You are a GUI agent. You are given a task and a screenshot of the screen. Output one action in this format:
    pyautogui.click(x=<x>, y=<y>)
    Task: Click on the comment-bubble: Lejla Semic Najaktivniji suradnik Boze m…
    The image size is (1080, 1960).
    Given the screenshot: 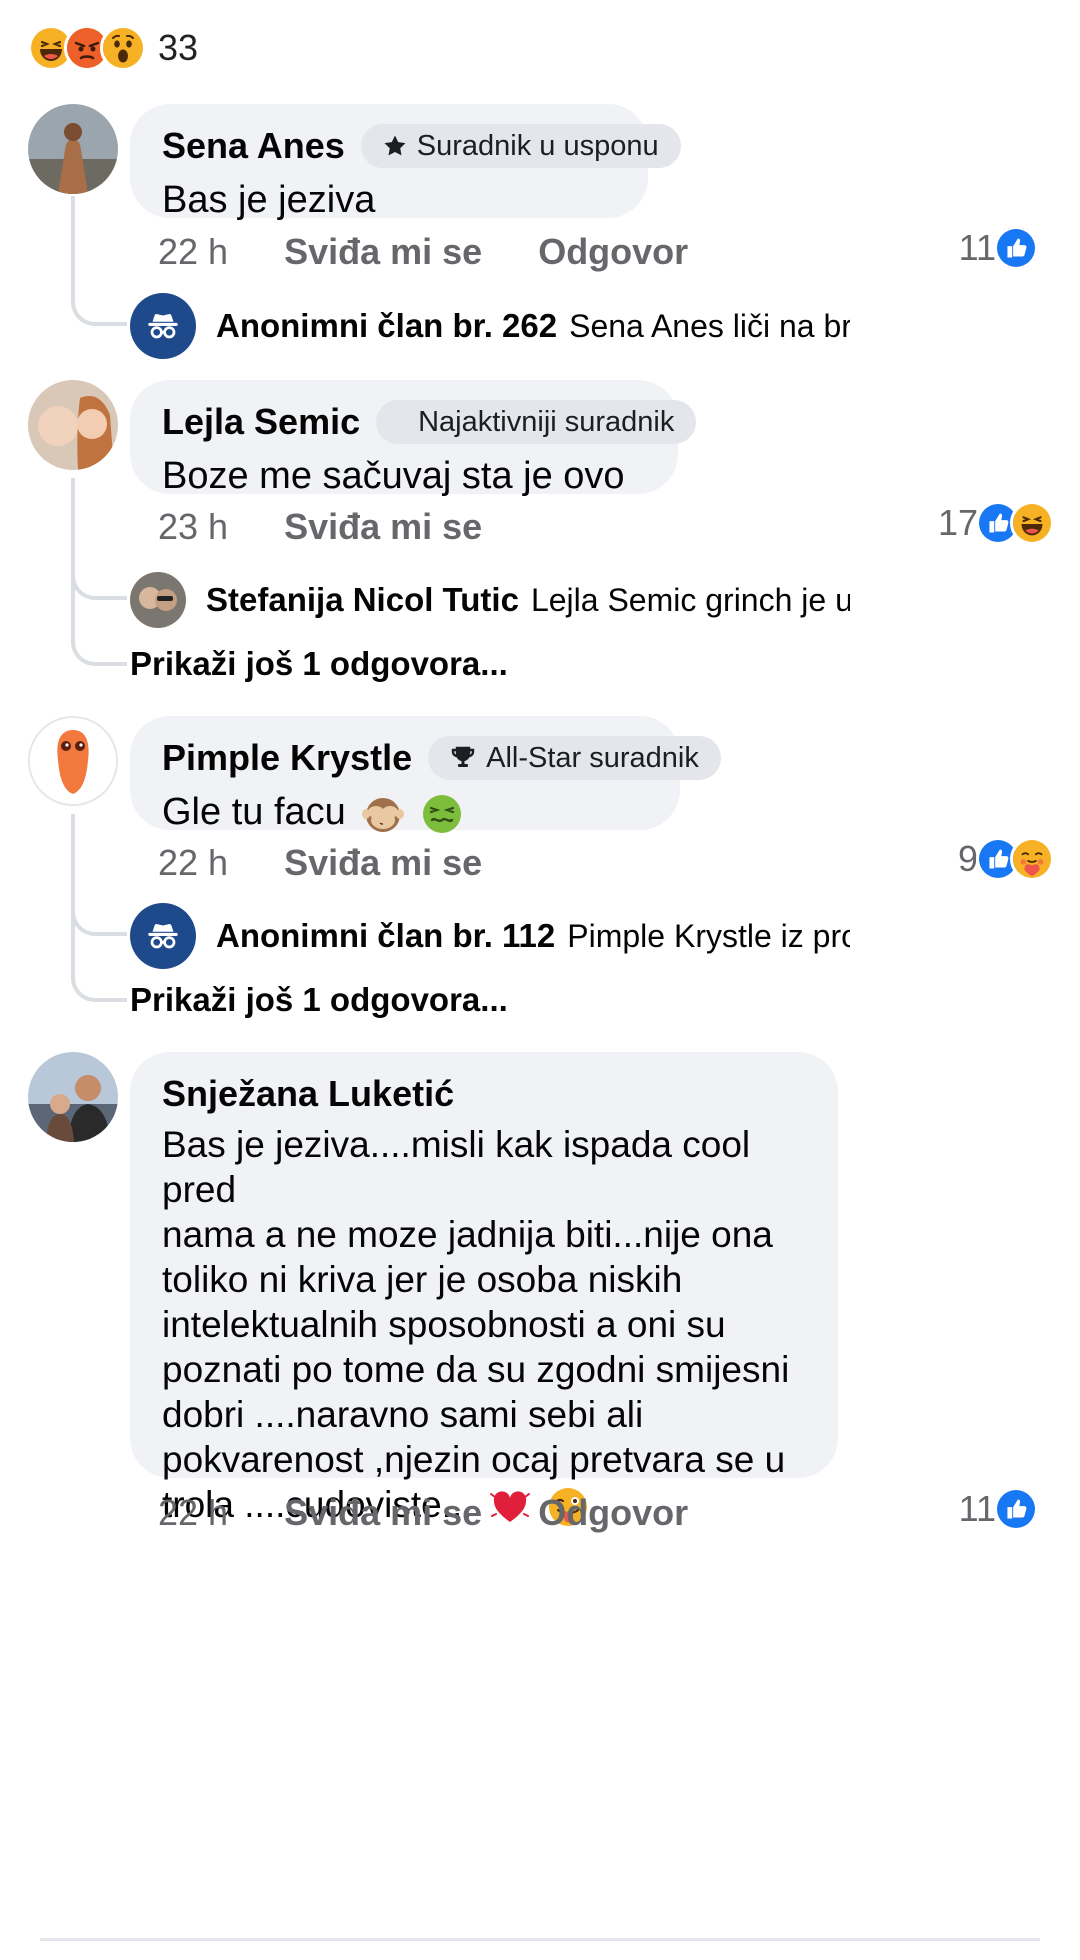 What is the action you would take?
    pyautogui.click(x=413, y=438)
    